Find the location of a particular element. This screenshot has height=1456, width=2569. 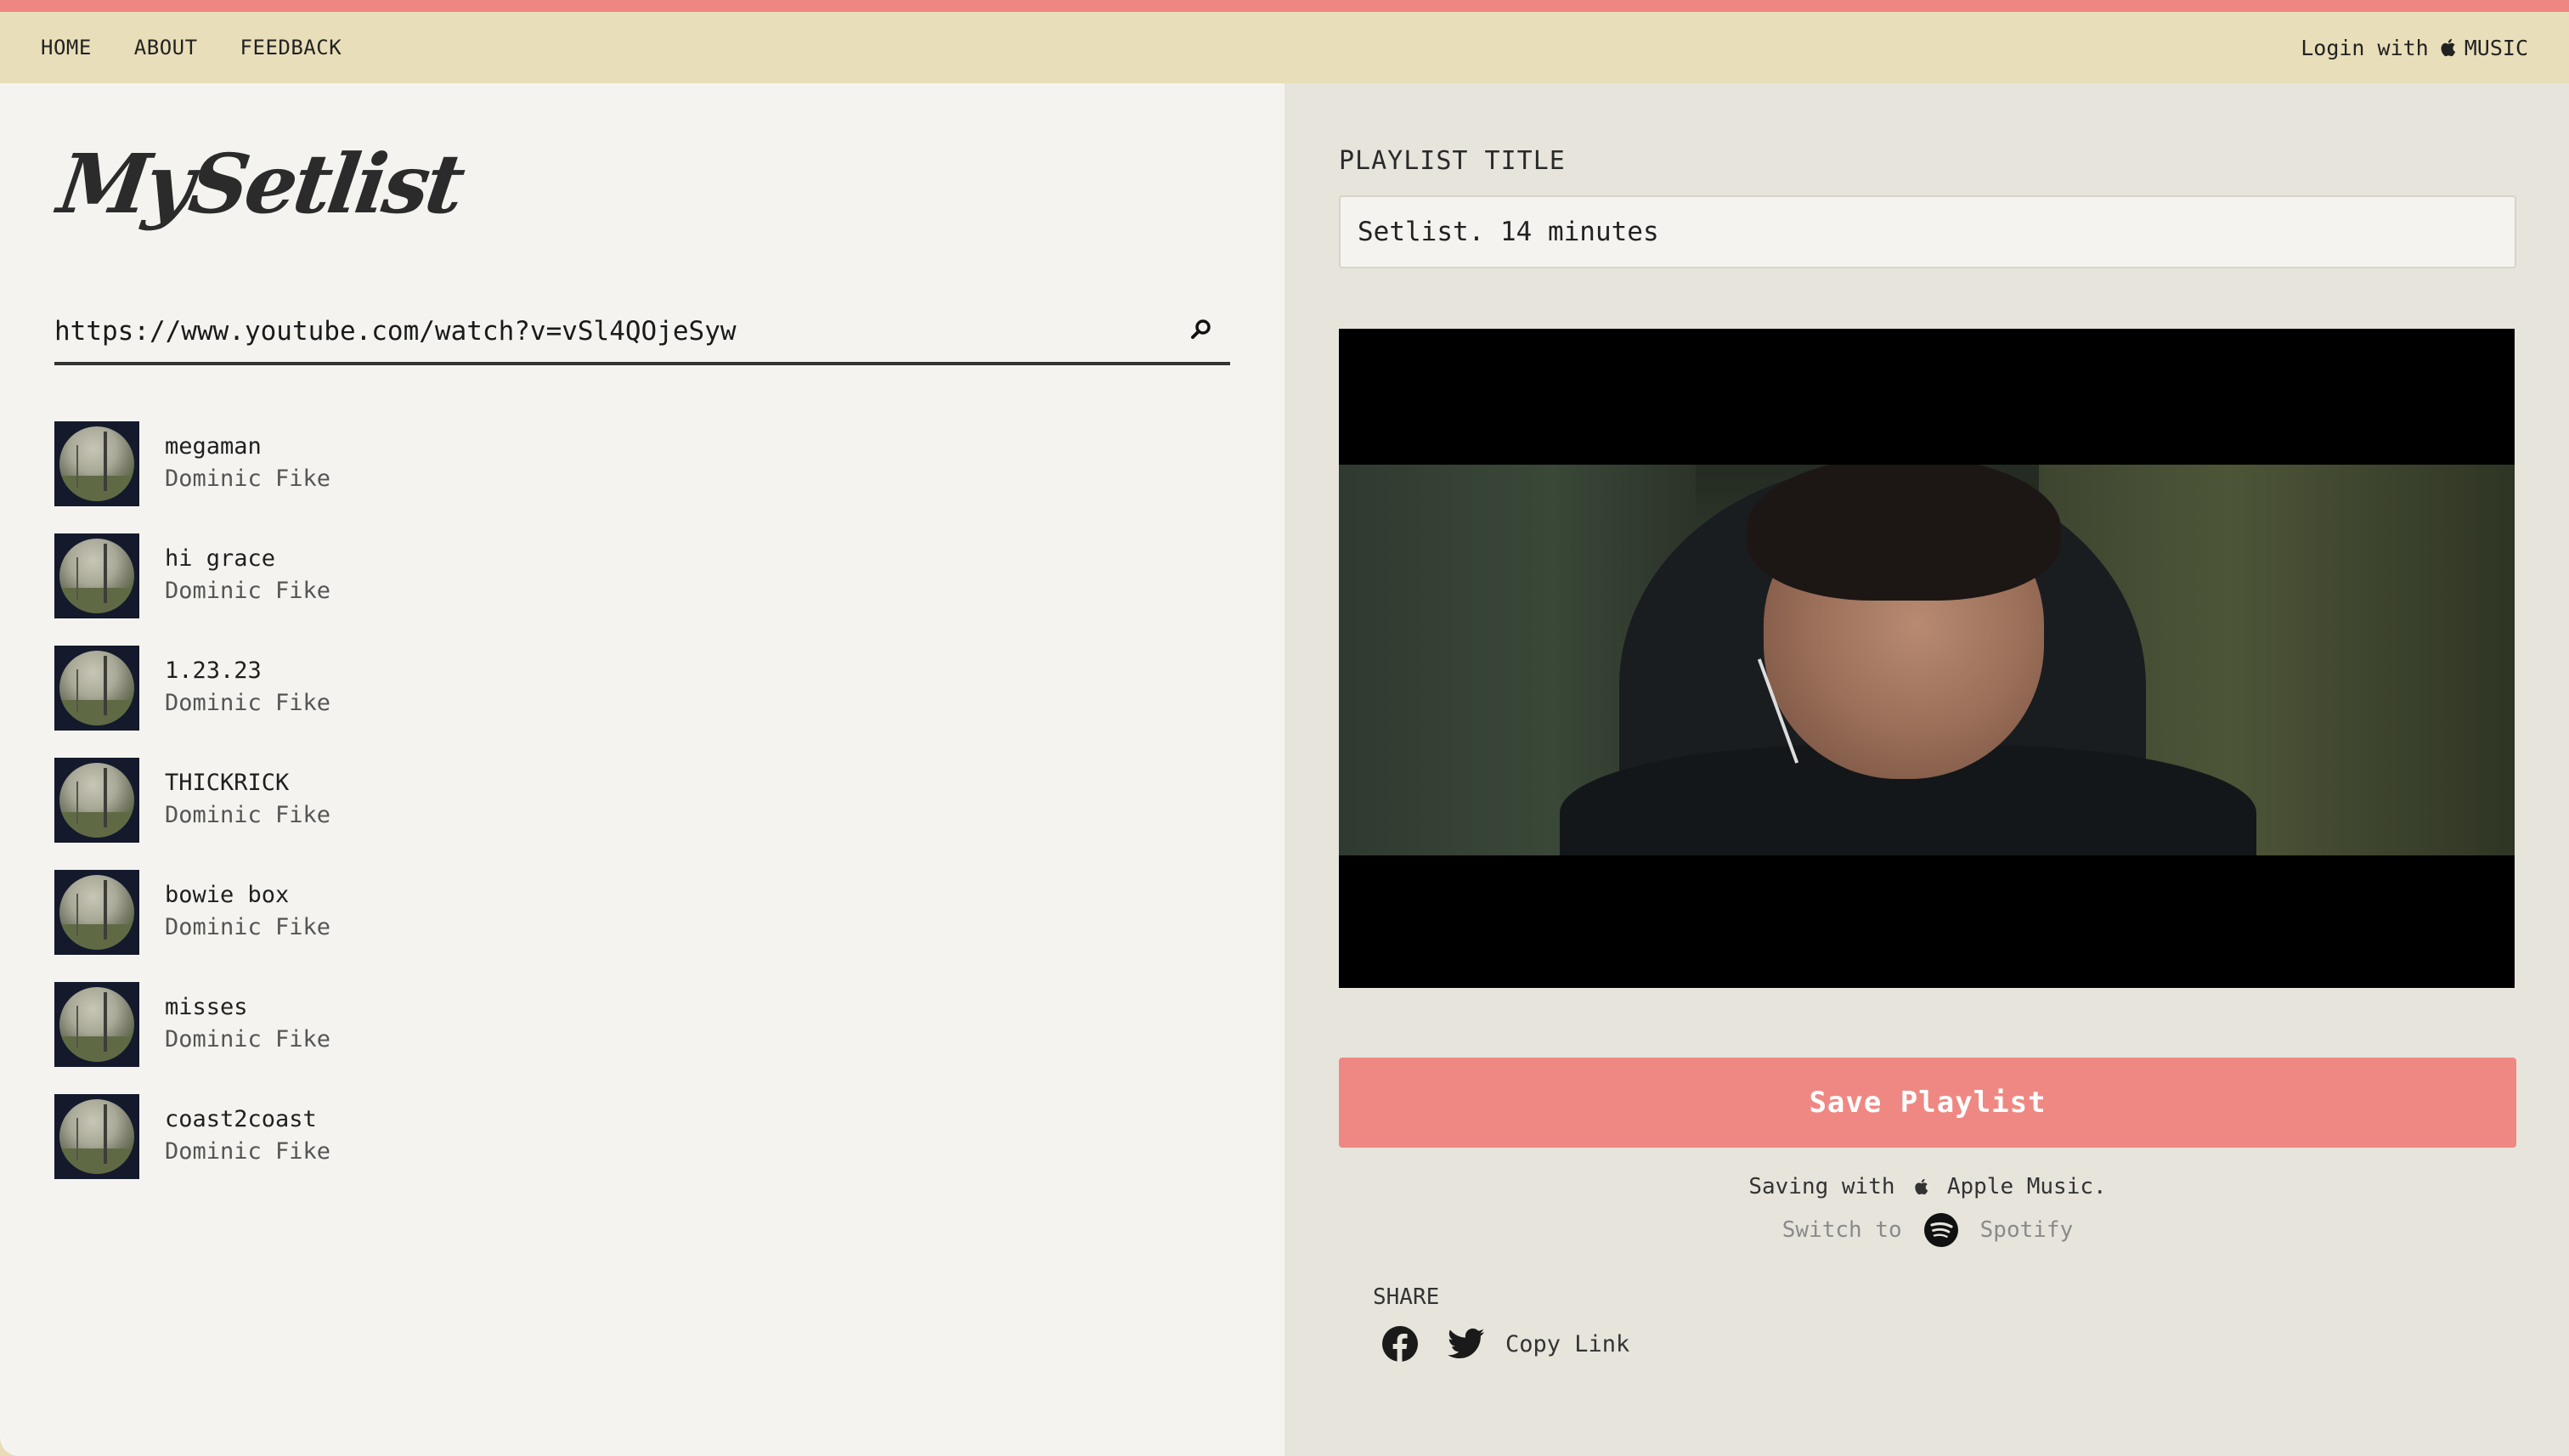

logo: MySetlist is located at coordinates (260, 184).